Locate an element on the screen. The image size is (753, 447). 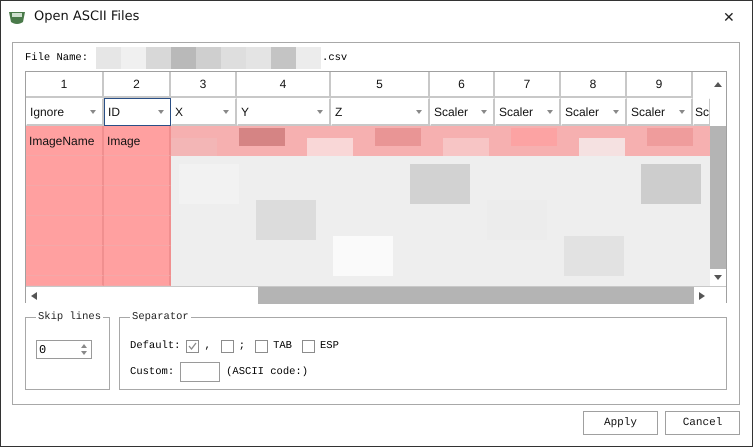
checkbox-label: TAB is located at coordinates (282, 346).